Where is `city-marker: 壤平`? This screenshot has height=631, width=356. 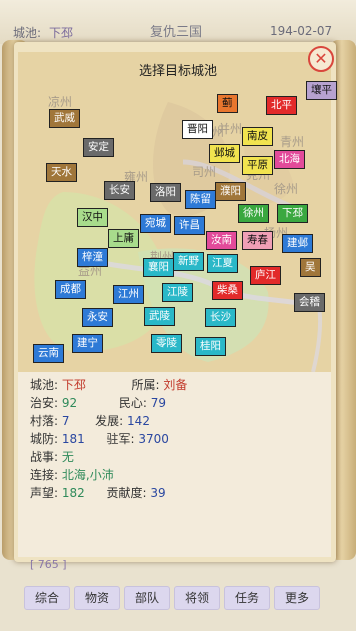
city-marker: 壤平 is located at coordinates (321, 90).